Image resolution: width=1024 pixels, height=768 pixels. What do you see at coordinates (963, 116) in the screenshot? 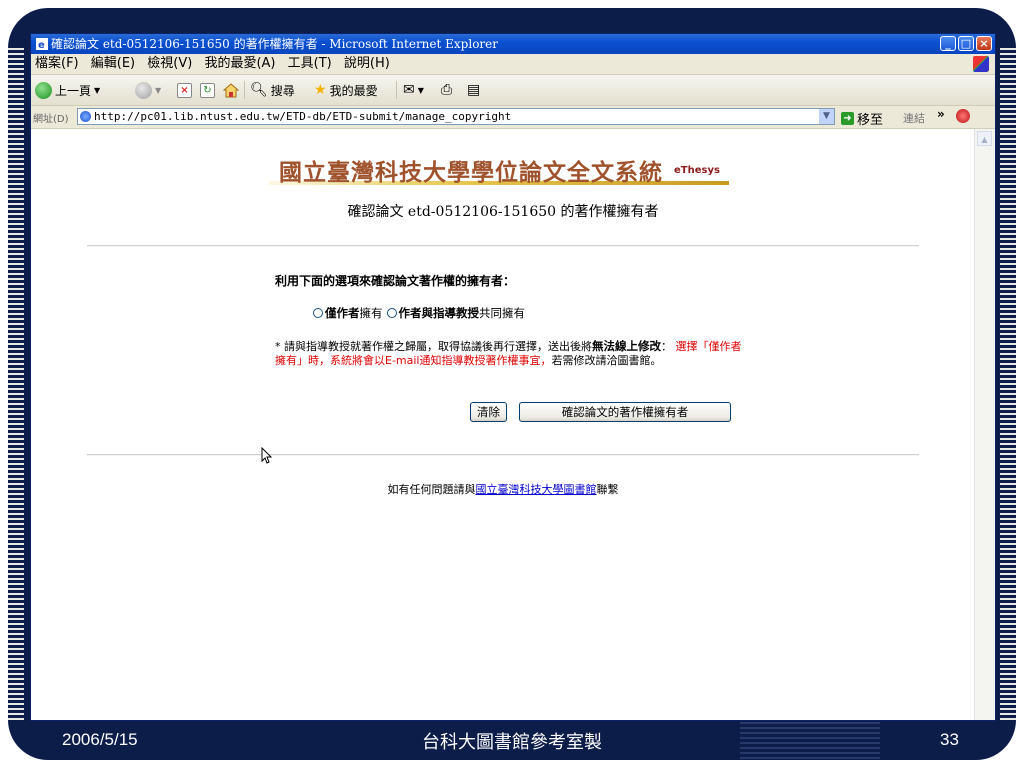
I see `toolbar-extension-icon` at bounding box center [963, 116].